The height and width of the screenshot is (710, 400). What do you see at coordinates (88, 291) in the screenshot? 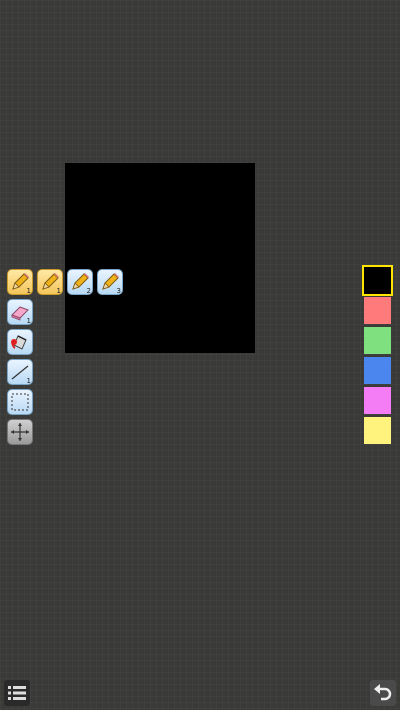
I see `pencil-size-label: 2` at bounding box center [88, 291].